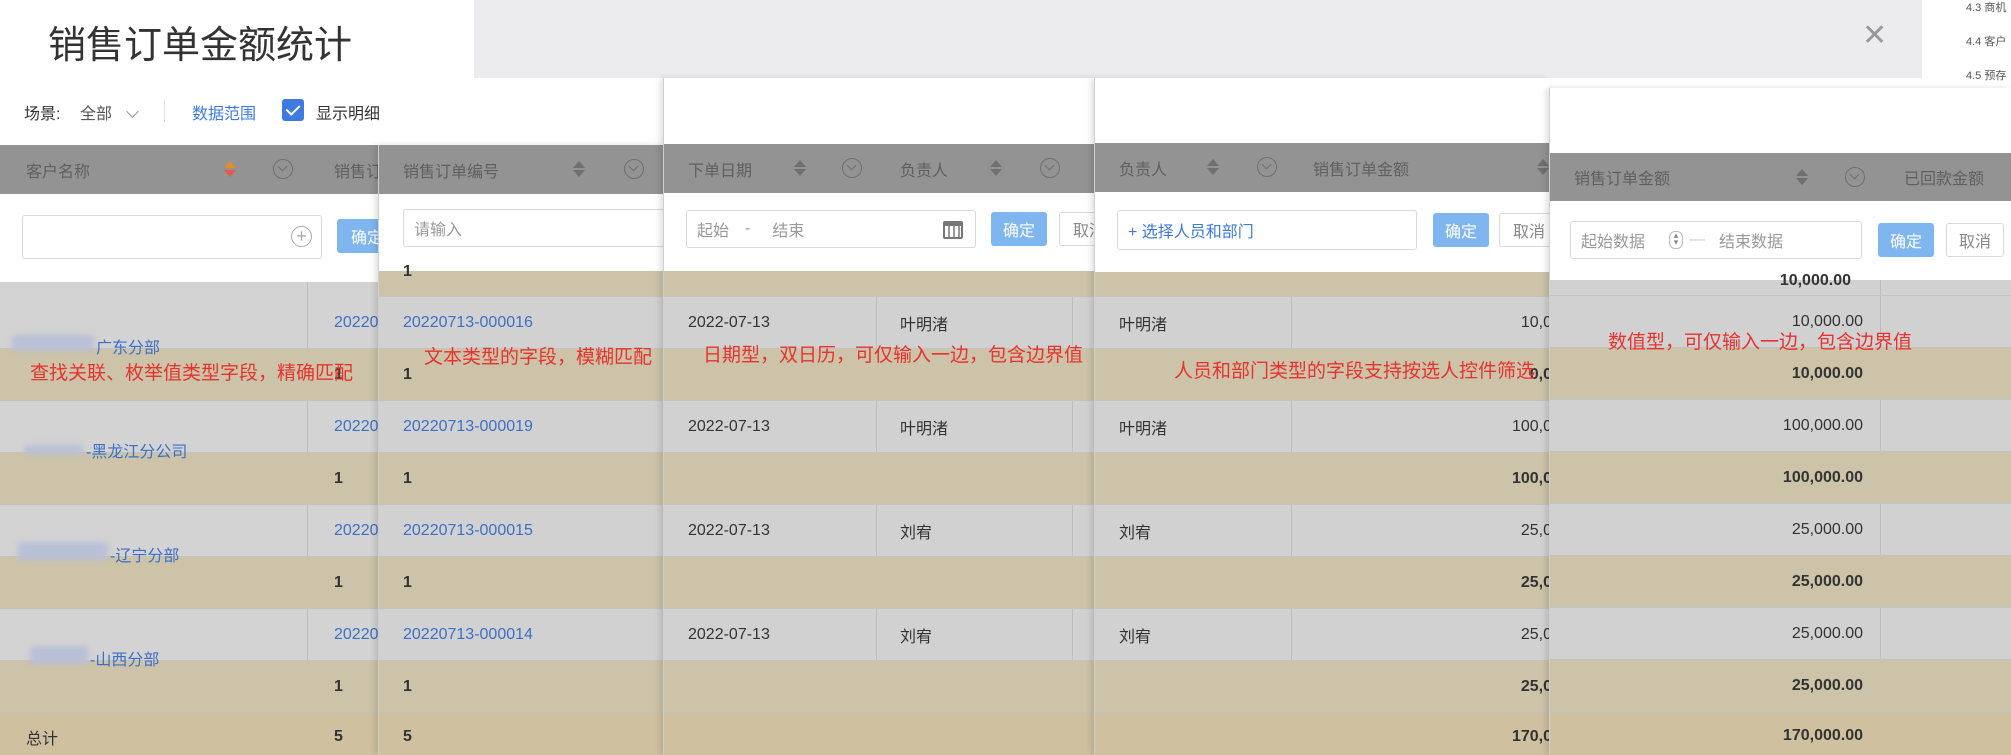 The width and height of the screenshot is (2011, 755). What do you see at coordinates (1530, 736) in the screenshot?
I see `total-amount: 170,0` at bounding box center [1530, 736].